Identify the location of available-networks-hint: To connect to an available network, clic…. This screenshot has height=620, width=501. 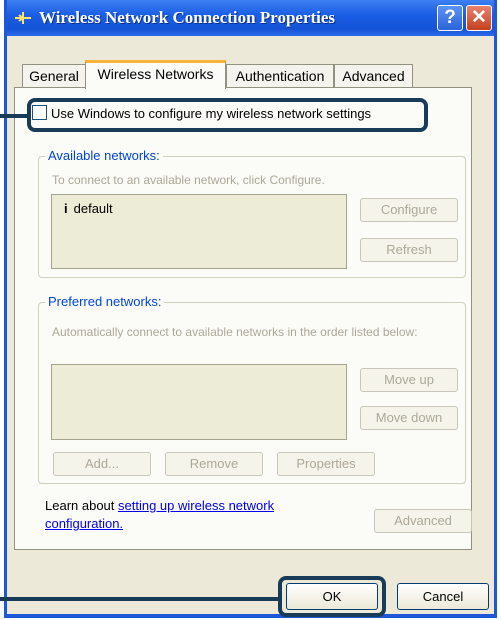
(188, 180).